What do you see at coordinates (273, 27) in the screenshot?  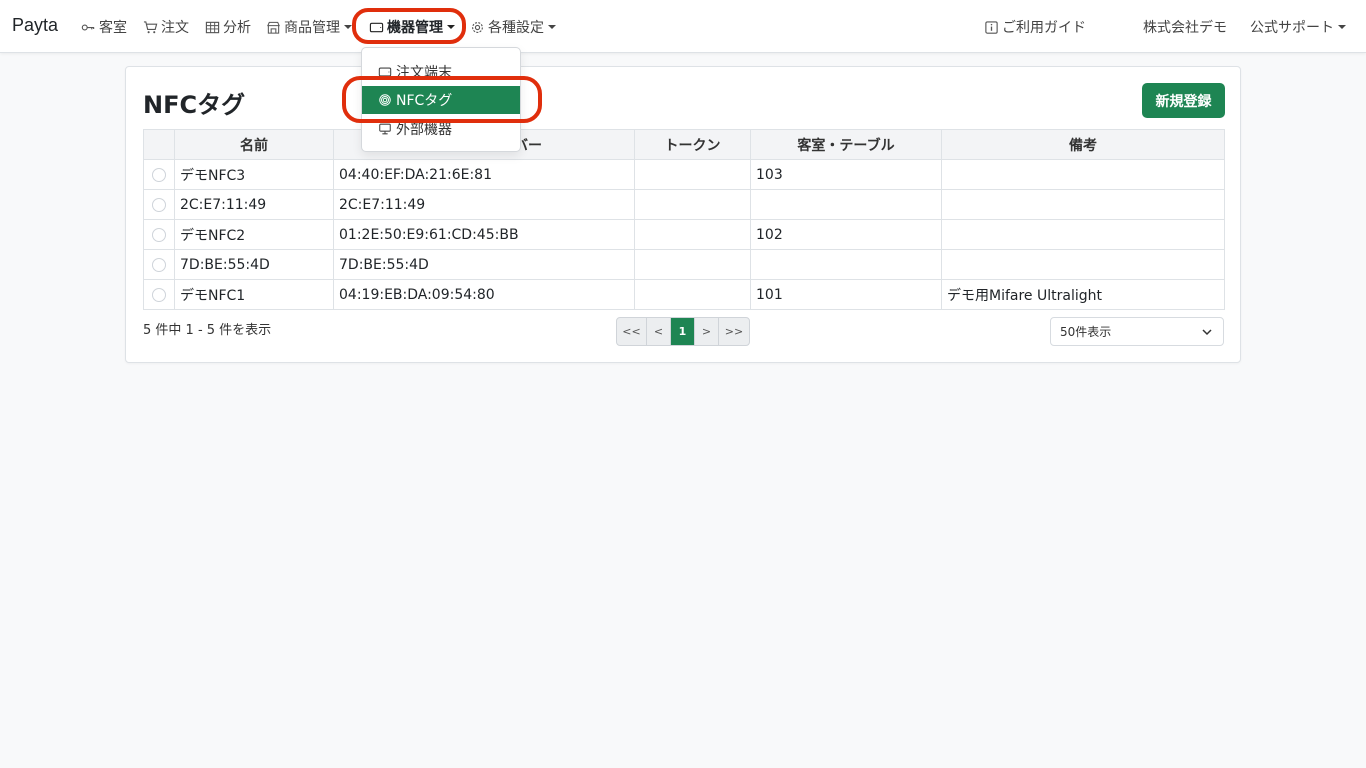 I see `shop-icon` at bounding box center [273, 27].